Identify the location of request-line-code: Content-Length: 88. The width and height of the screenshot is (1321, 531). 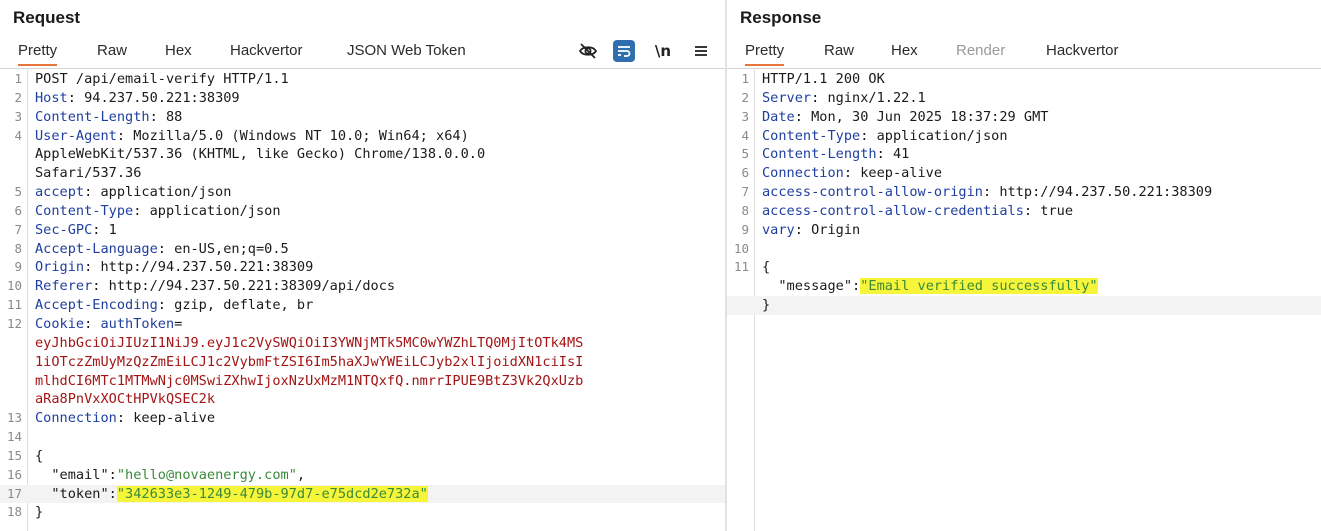
(380, 117).